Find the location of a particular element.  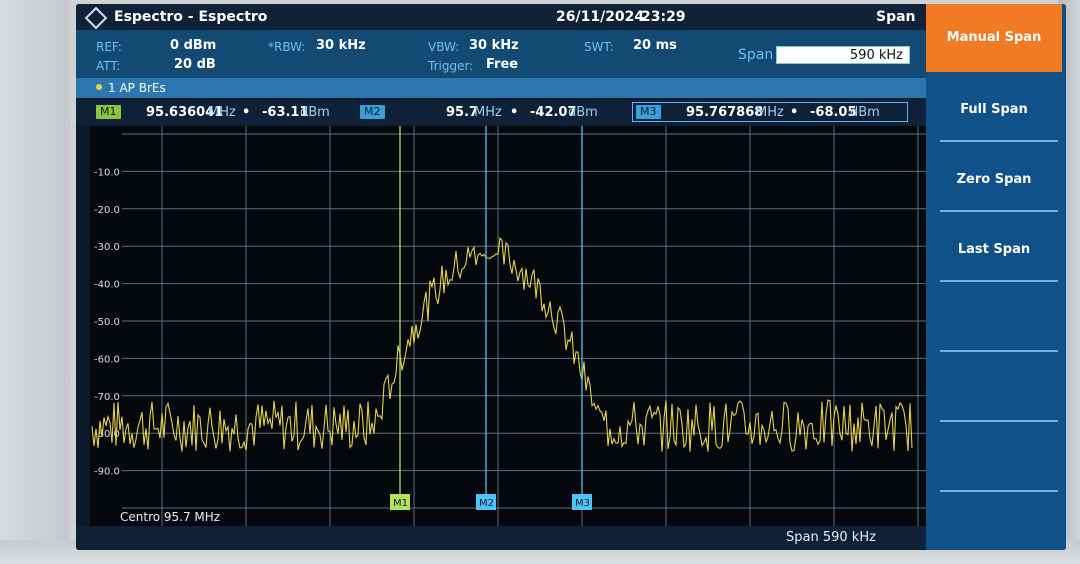

y-tick-label: -30.0 is located at coordinates (107, 247).